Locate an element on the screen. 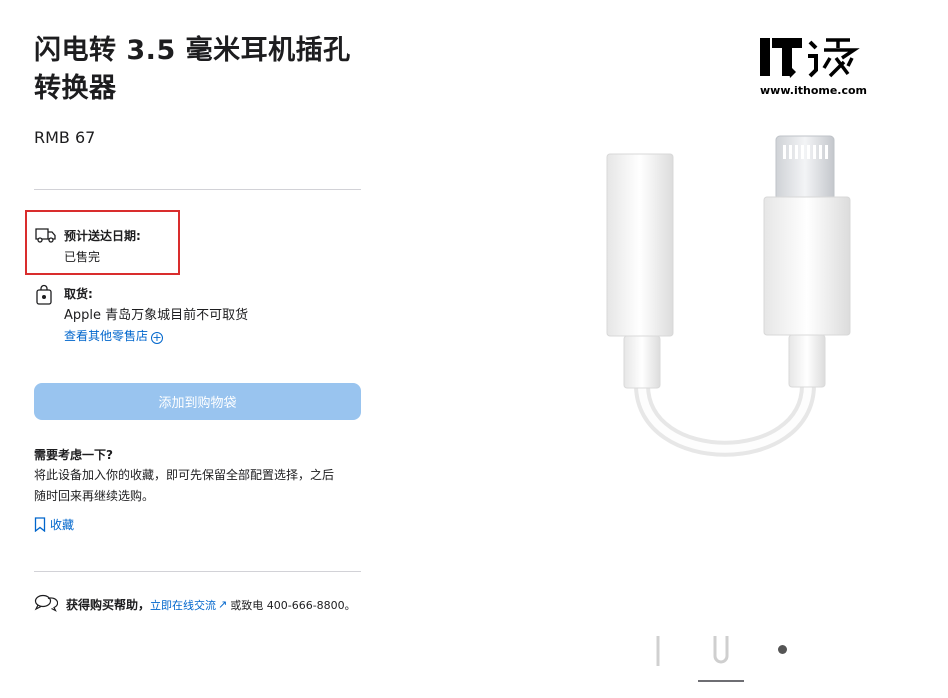 The image size is (948, 698). product-price: RMB 67 is located at coordinates (65, 137).